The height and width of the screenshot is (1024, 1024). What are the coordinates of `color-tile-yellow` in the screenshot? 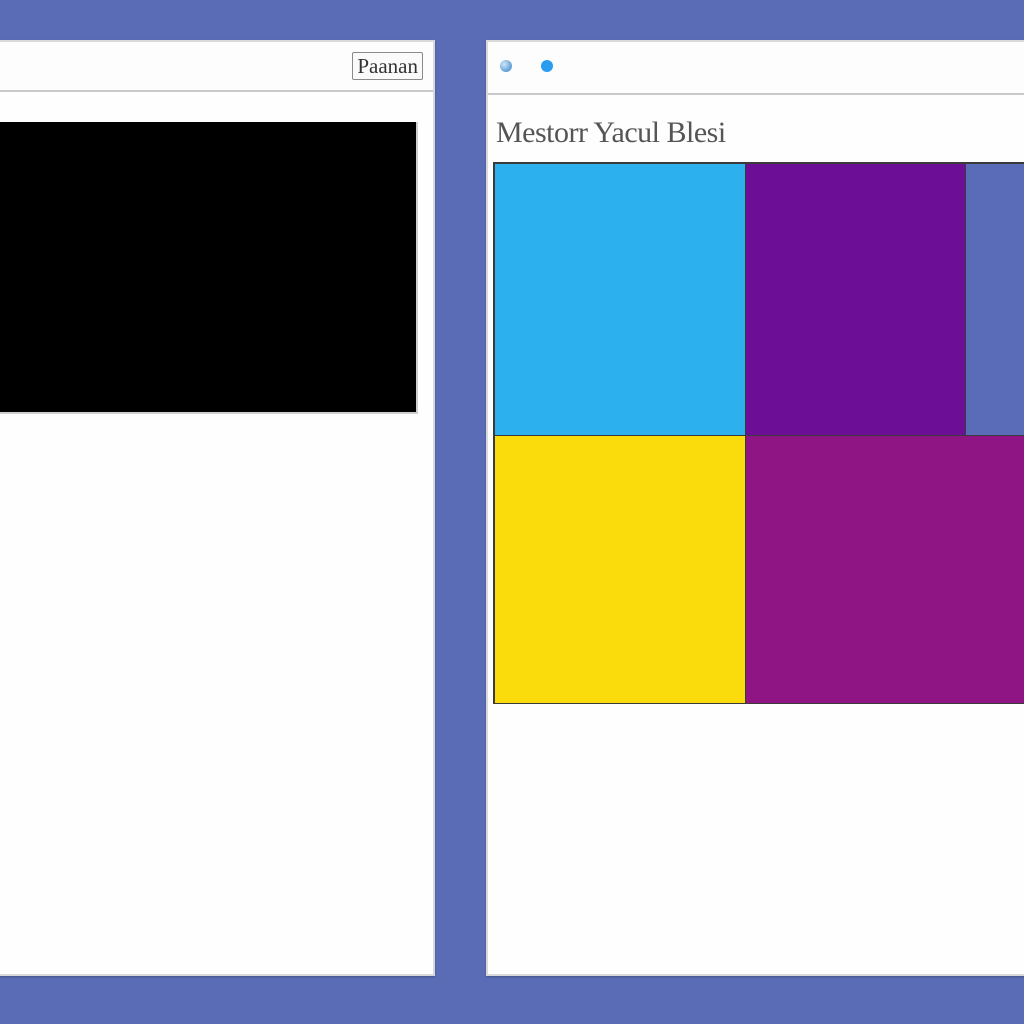 It's located at (620, 569).